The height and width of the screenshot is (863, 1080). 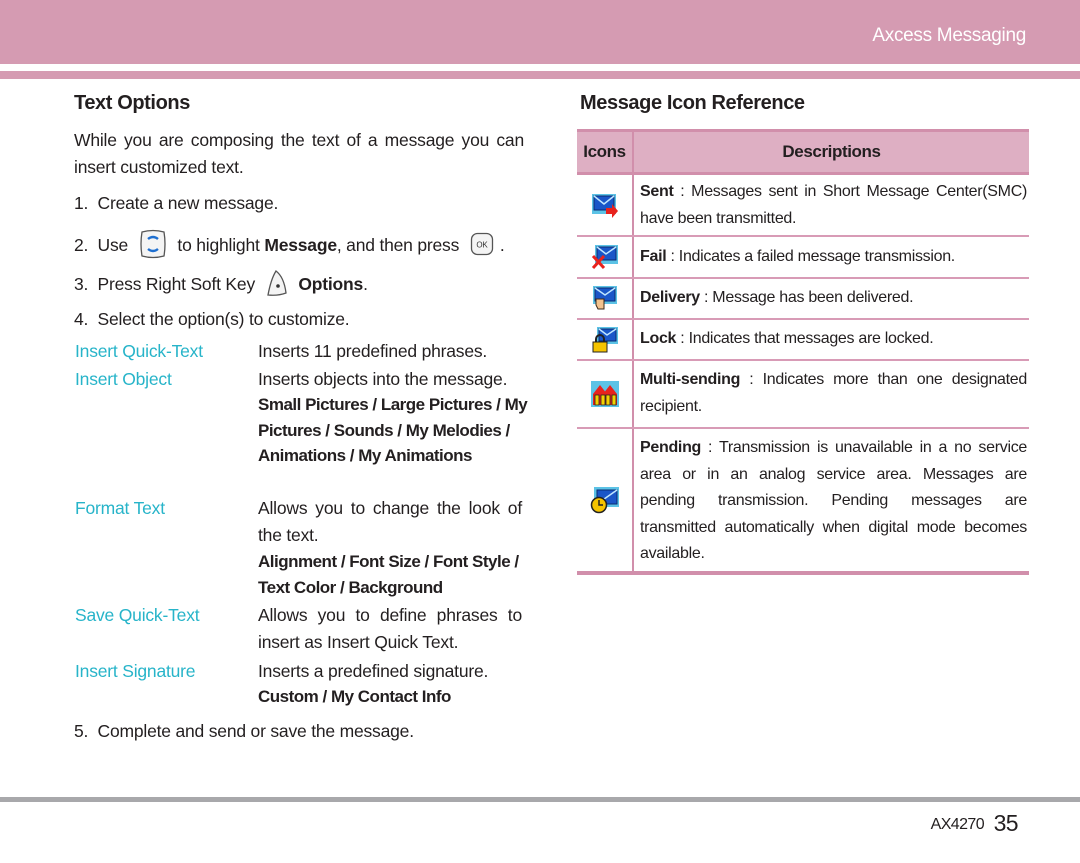 I want to click on menu-name-options: Options, so click(x=331, y=284).